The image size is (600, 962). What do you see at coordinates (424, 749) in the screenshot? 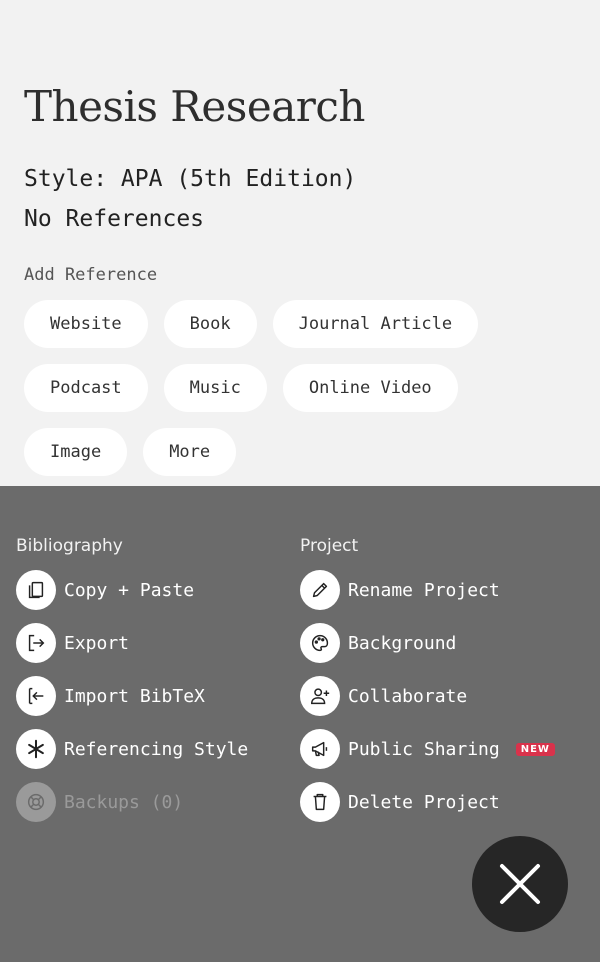
I see `menu-label: Public Sharing` at bounding box center [424, 749].